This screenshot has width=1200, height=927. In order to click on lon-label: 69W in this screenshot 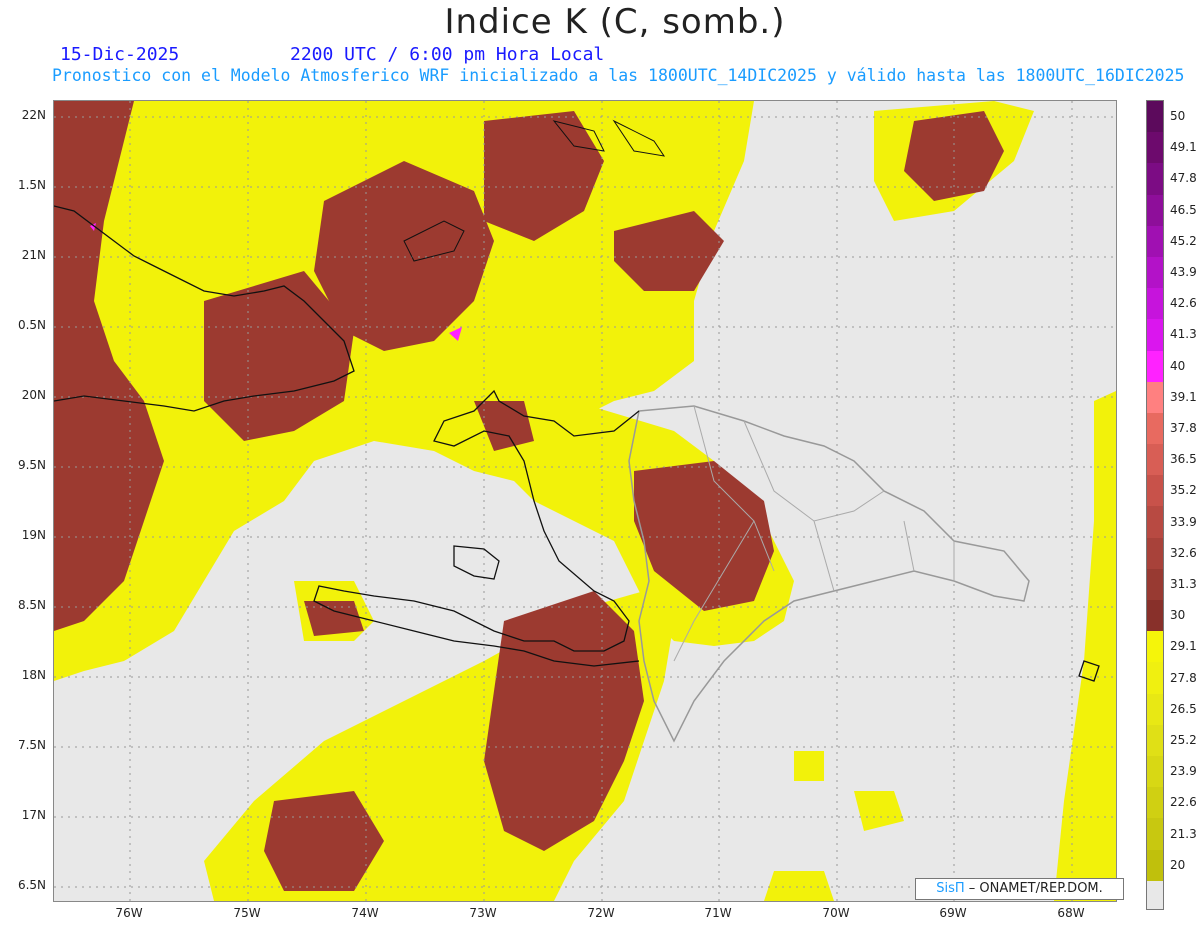, I will do `click(953, 913)`.